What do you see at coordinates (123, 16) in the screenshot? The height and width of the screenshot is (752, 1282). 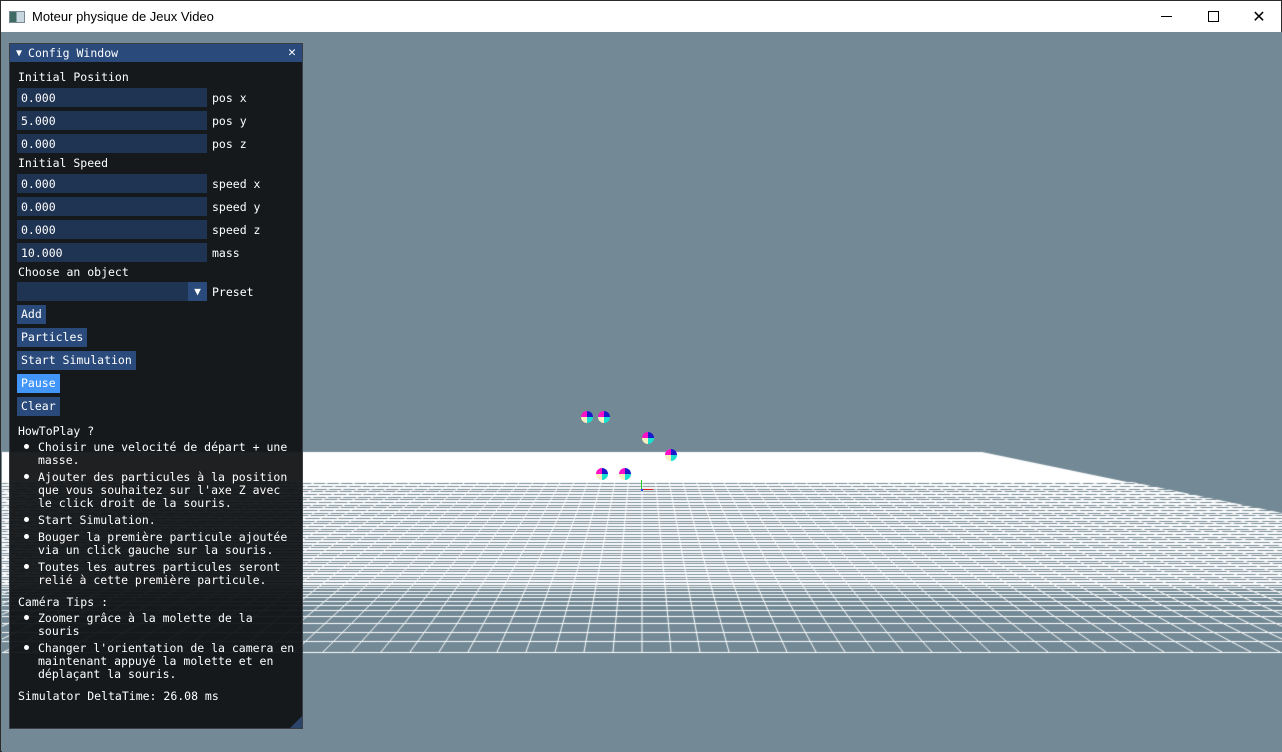 I see `window-title: Moteur physique de Jeux Video` at bounding box center [123, 16].